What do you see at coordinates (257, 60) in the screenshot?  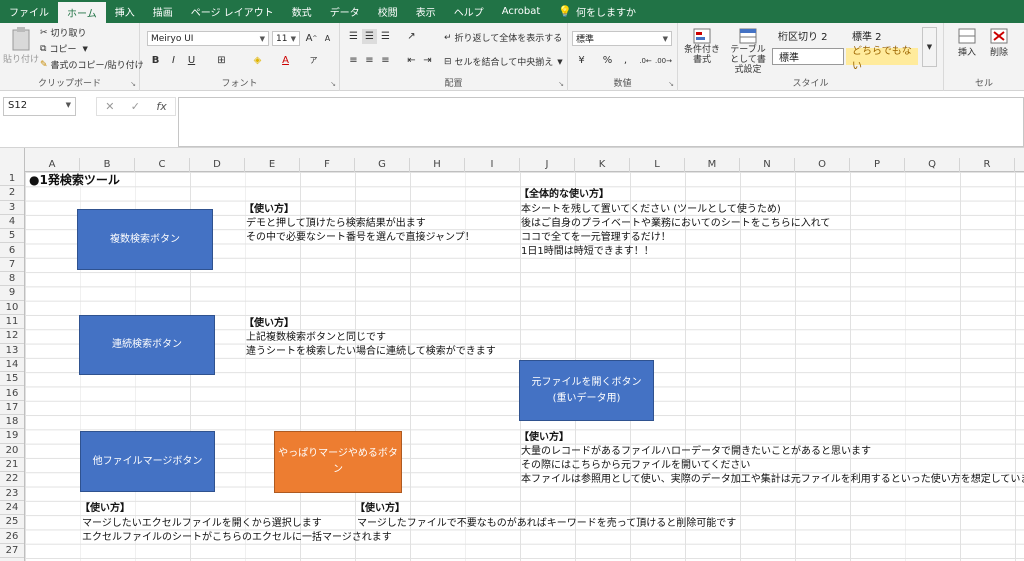 I see `fill-color-button: ◈` at bounding box center [257, 60].